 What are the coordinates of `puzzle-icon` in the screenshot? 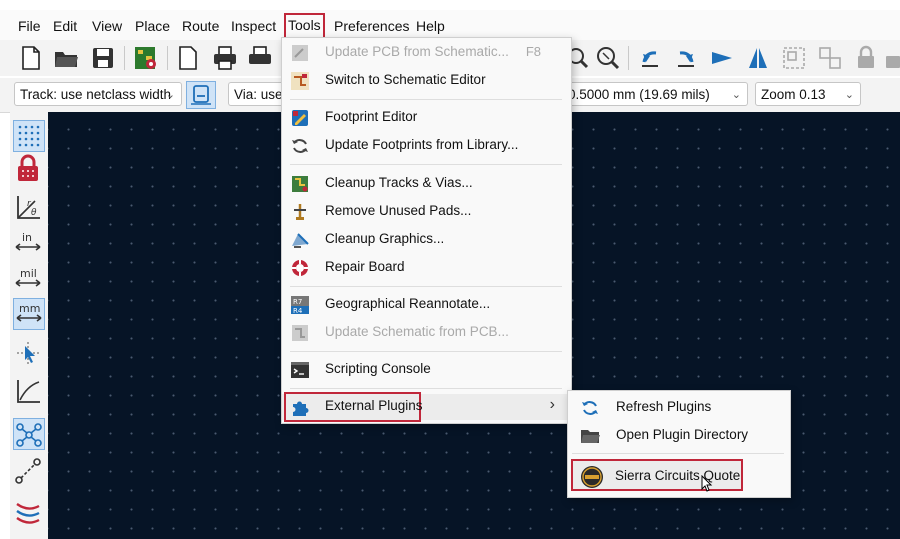 It's located at (300, 407).